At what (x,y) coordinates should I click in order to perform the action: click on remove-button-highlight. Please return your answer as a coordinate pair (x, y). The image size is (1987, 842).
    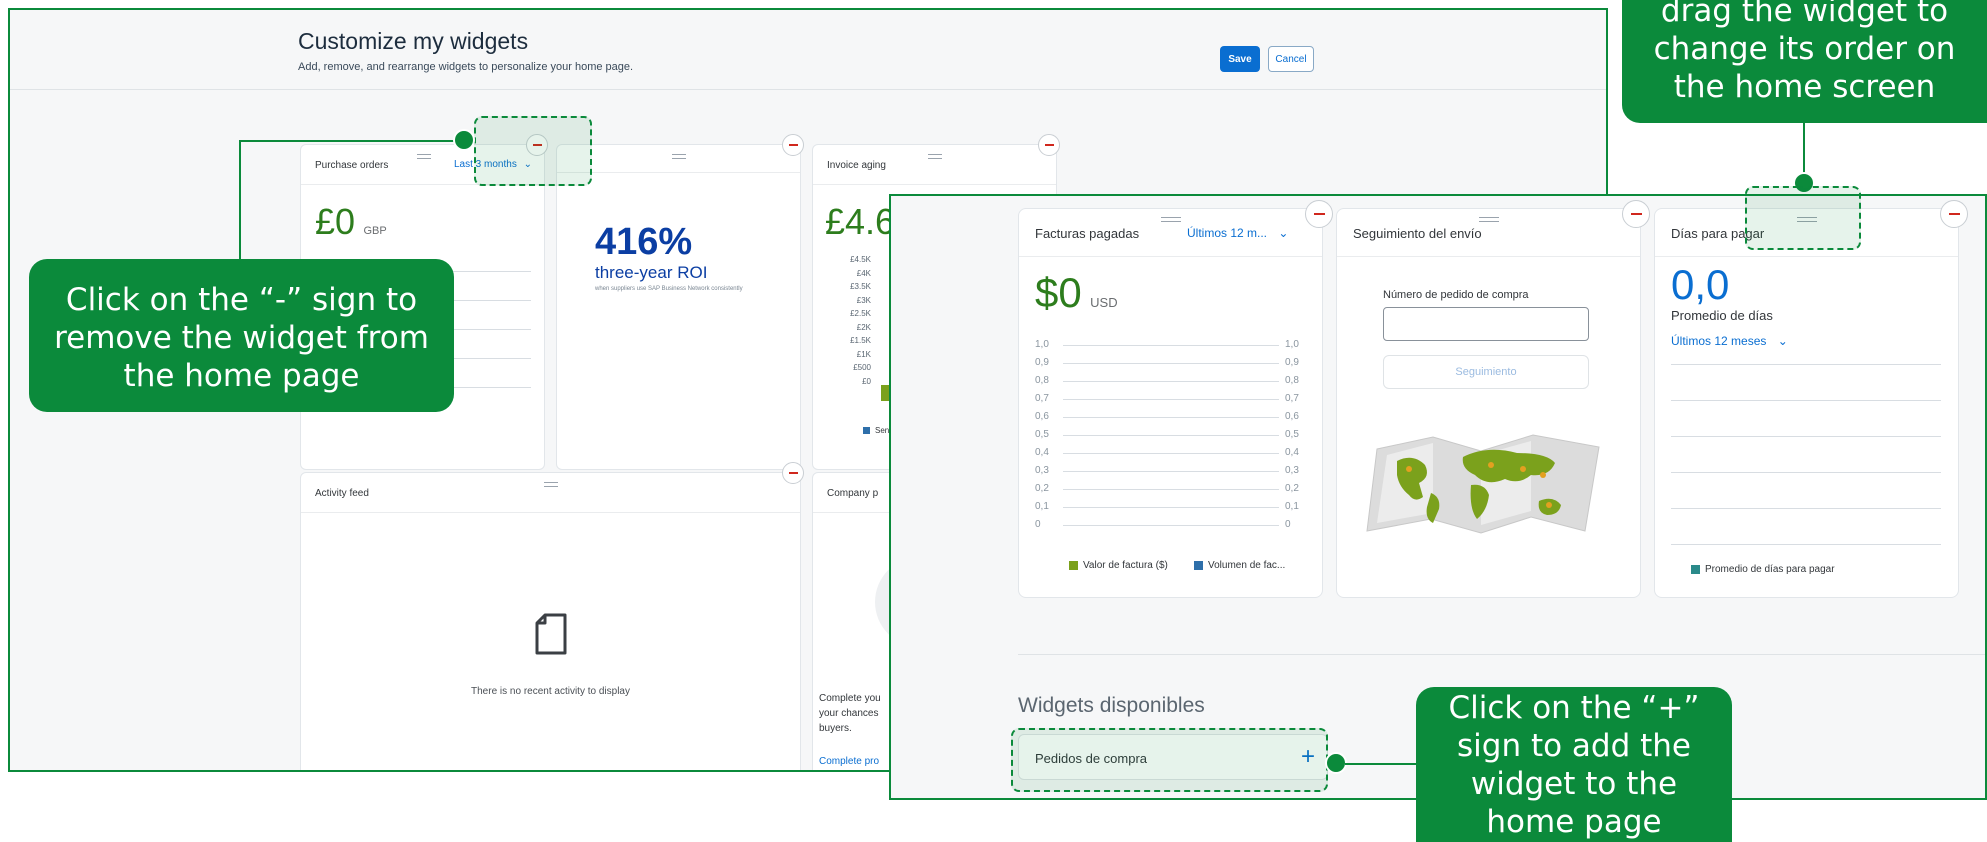
    Looking at the image, I should click on (533, 151).